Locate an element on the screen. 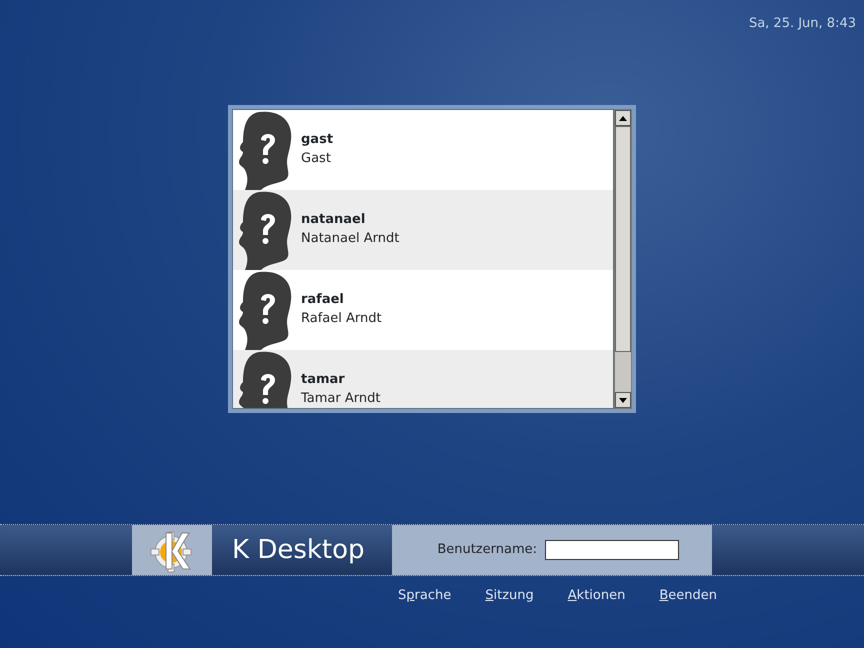  up-arrow-icon is located at coordinates (623, 118).